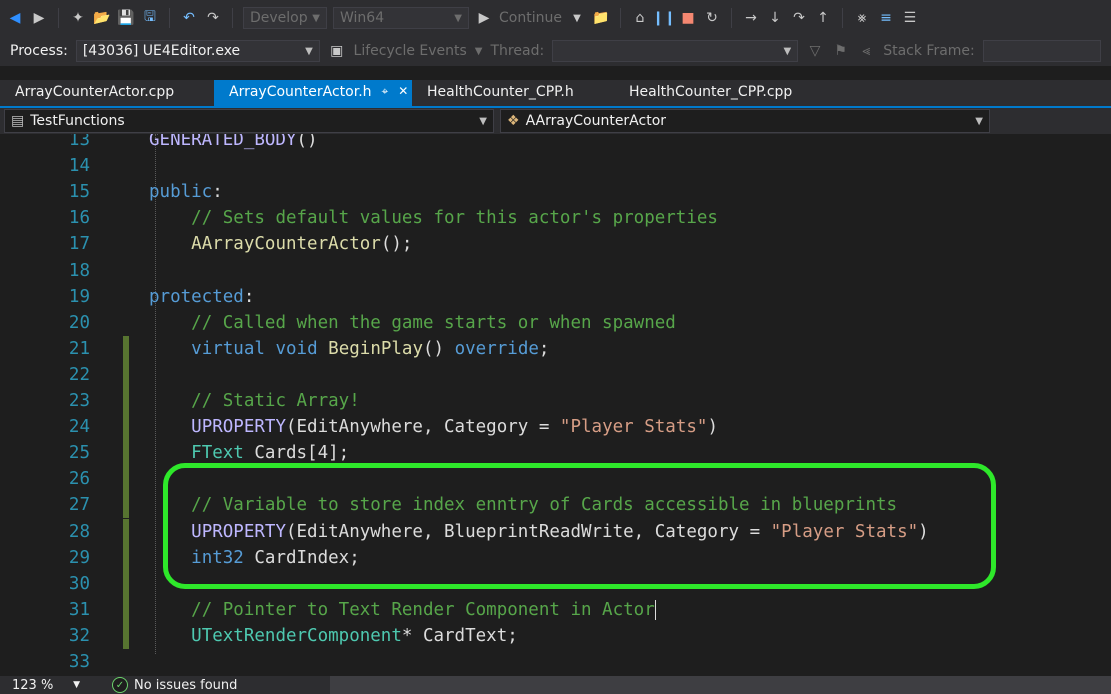 Image resolution: width=1111 pixels, height=694 pixels. Describe the element at coordinates (513, 121) in the screenshot. I see `class-icon: ❖` at that location.